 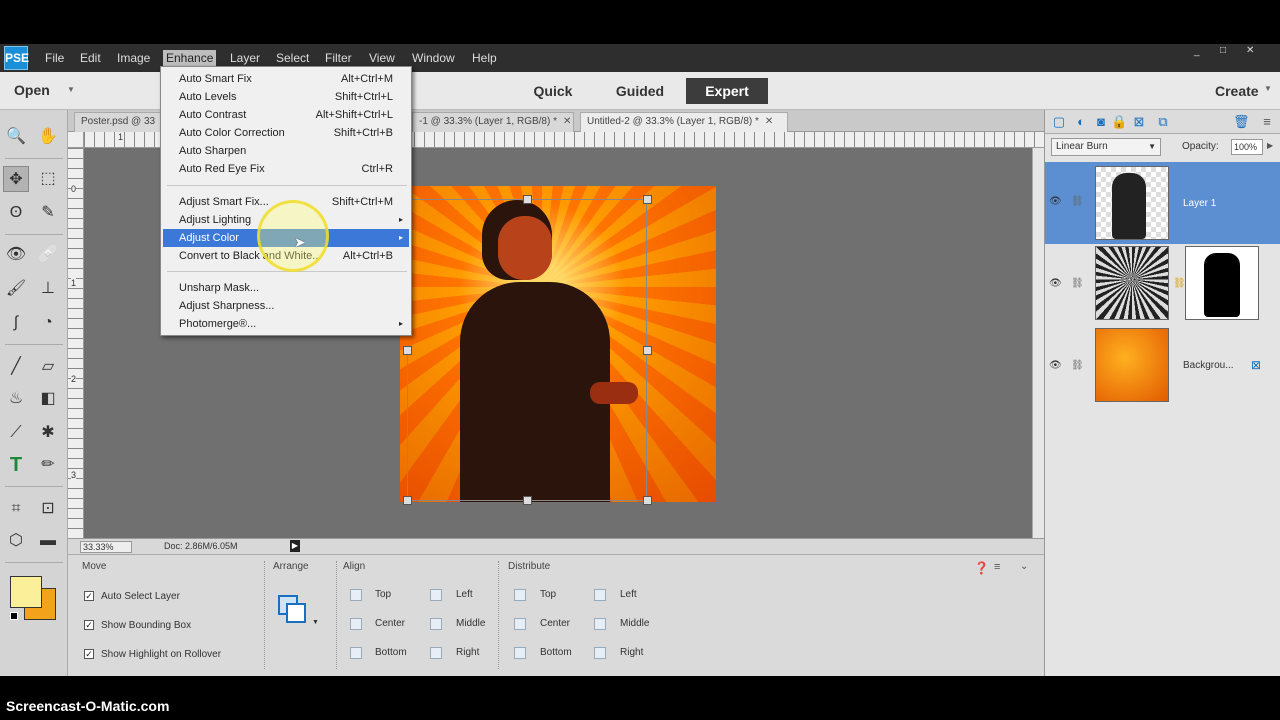 I want to click on menu-select: Select, so click(x=292, y=58).